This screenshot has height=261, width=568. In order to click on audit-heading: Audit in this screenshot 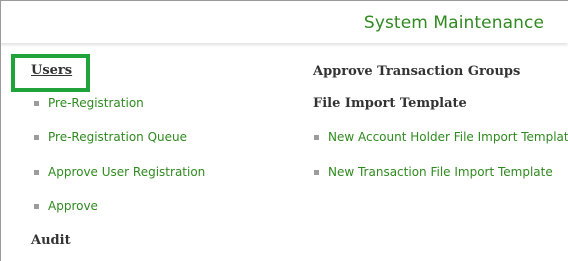, I will do `click(51, 240)`.